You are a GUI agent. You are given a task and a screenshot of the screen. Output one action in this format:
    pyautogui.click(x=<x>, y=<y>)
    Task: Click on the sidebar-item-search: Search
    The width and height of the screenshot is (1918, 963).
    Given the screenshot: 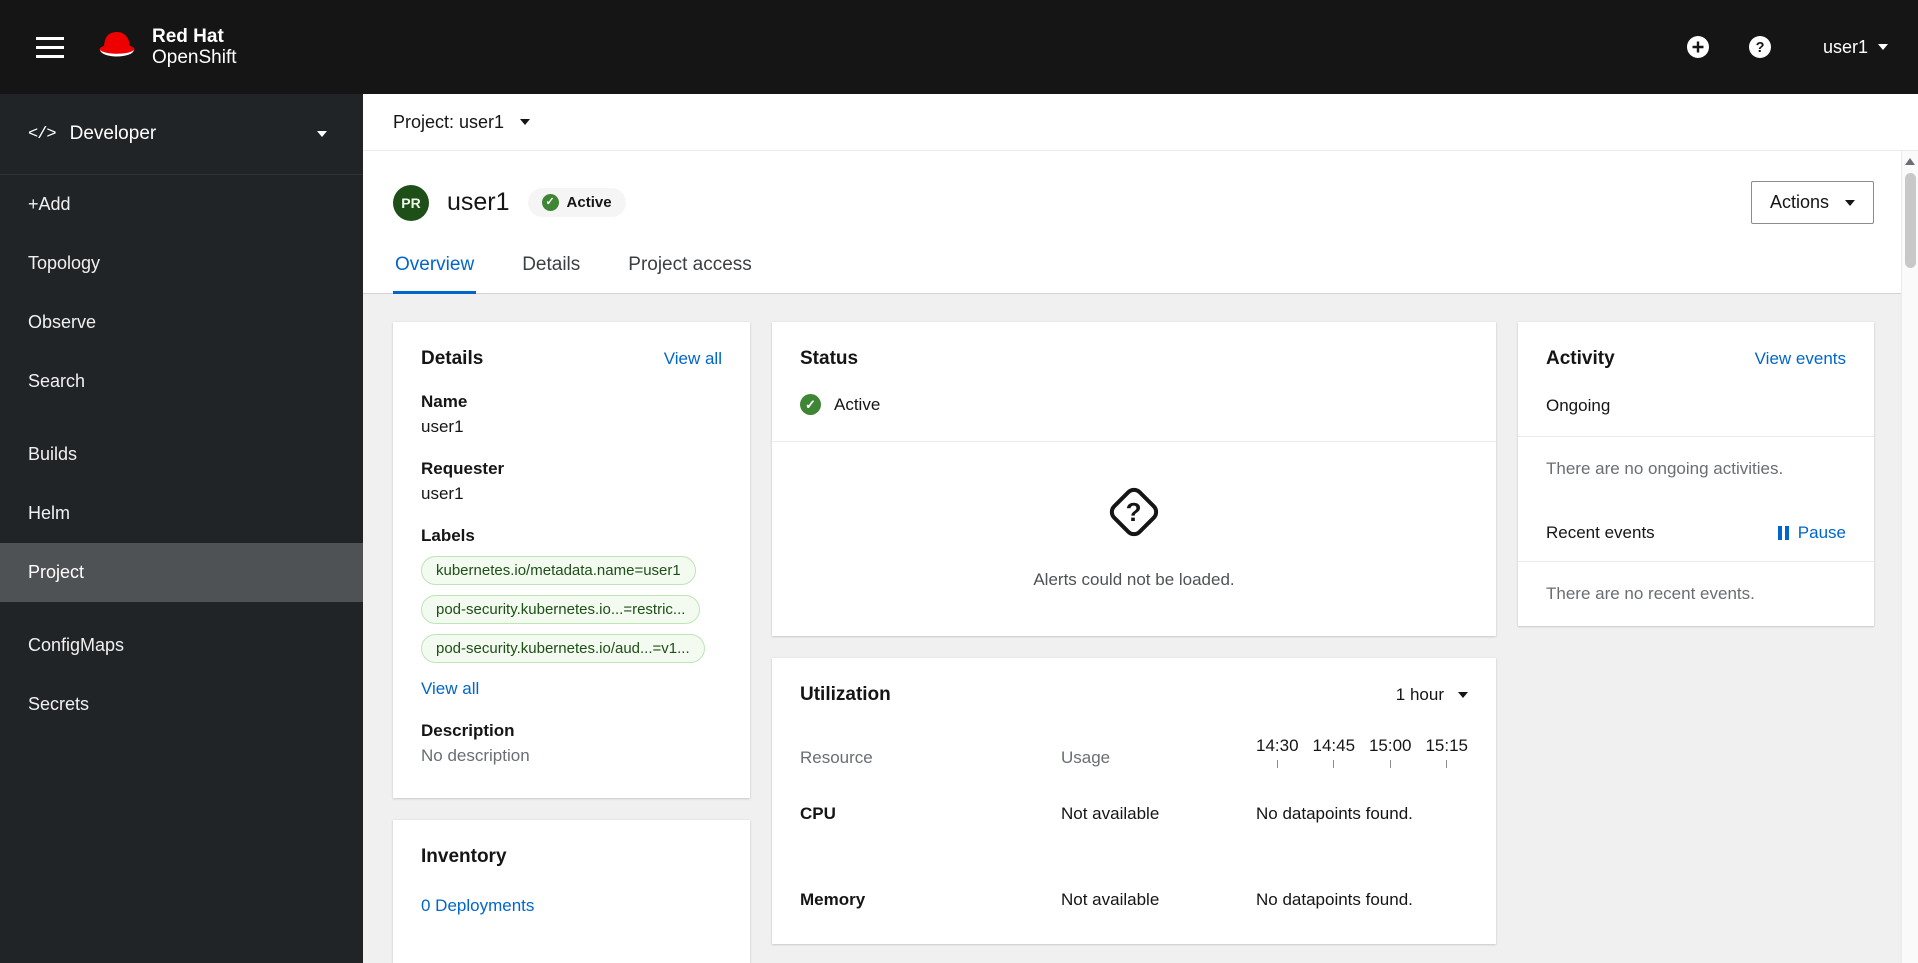 What is the action you would take?
    pyautogui.click(x=181, y=381)
    